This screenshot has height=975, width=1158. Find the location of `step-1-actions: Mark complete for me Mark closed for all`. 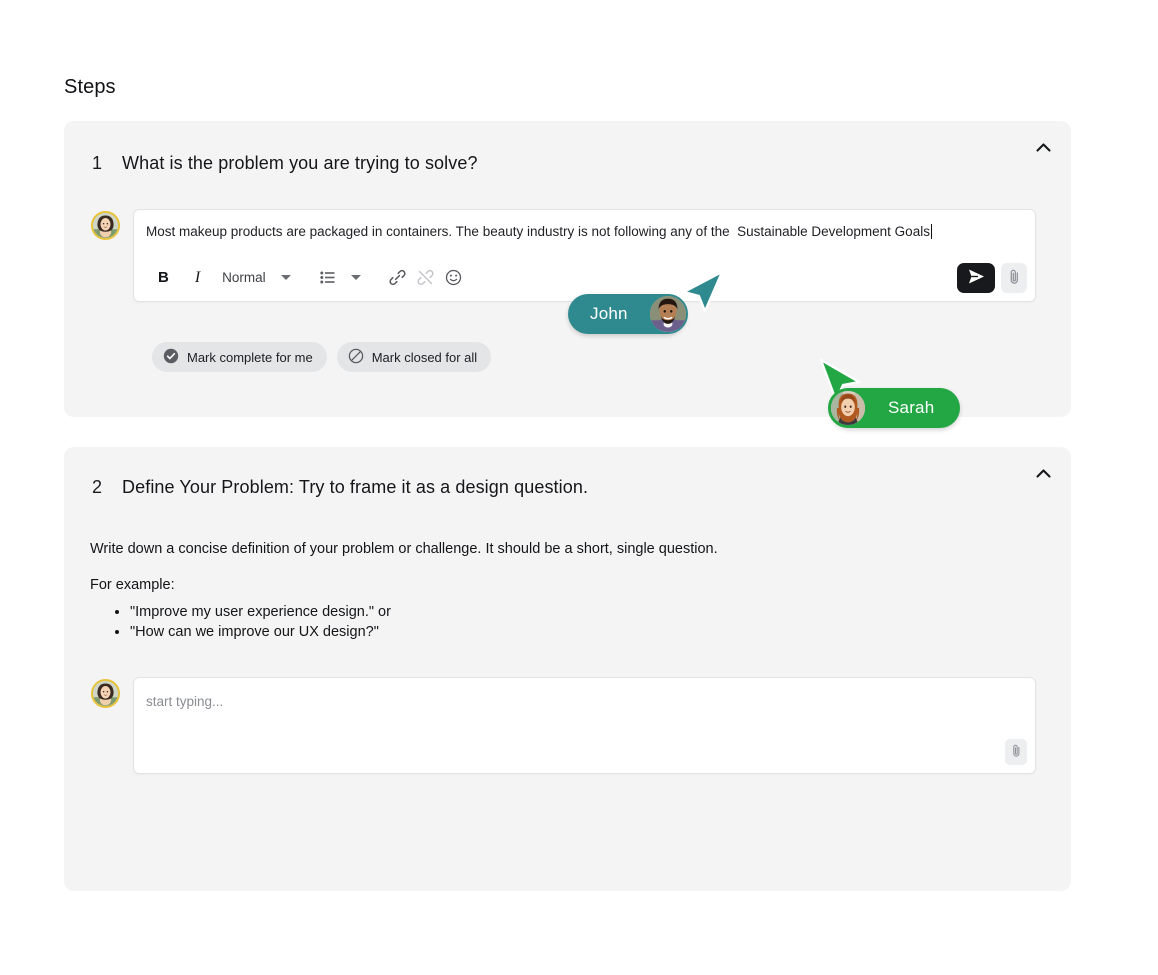

step-1-actions: Mark complete for me Mark closed for all is located at coordinates (322, 357).